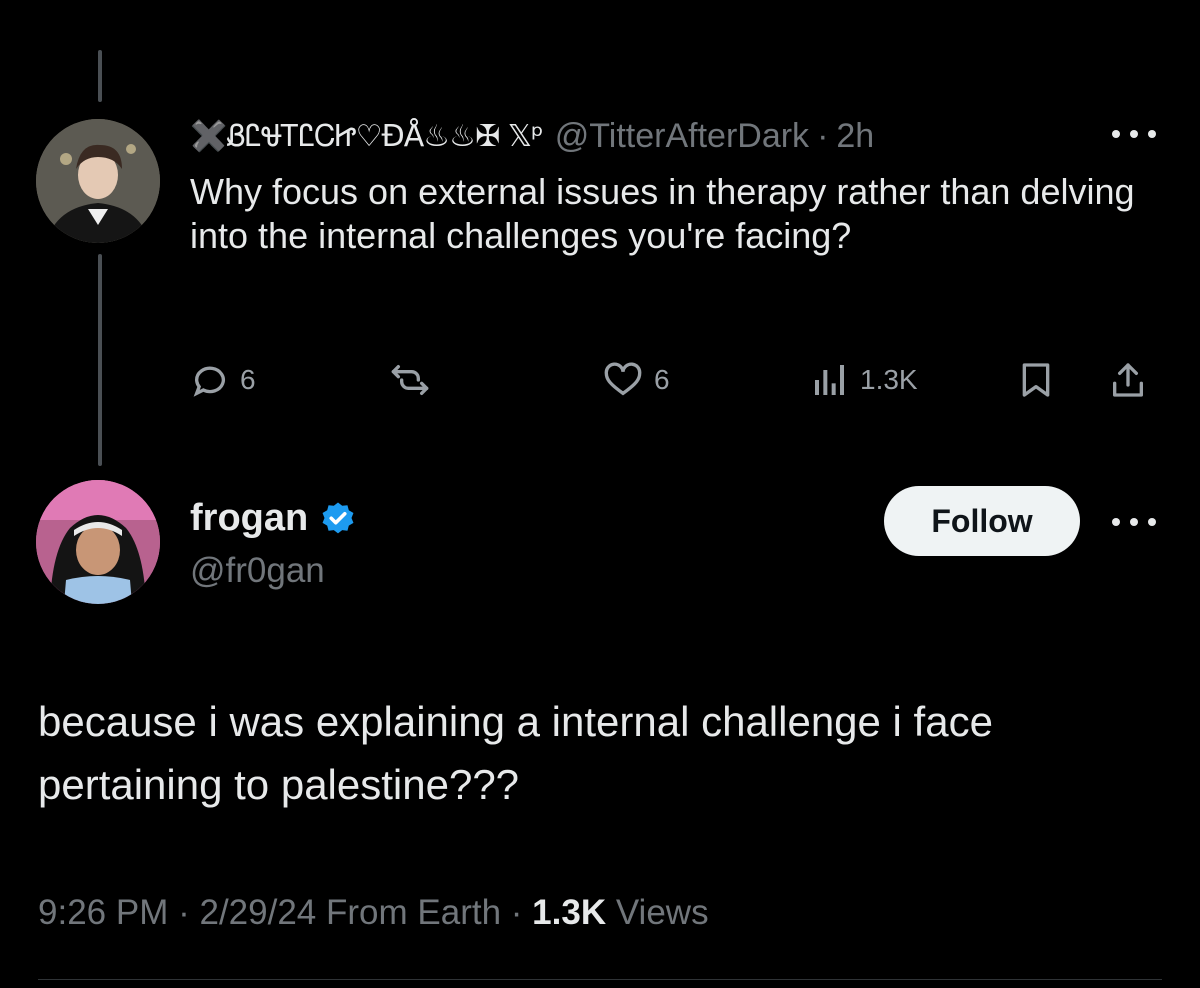 Image resolution: width=1200 pixels, height=988 pixels. Describe the element at coordinates (569, 912) in the screenshot. I see `tweet-views-count: 1.3K` at that location.